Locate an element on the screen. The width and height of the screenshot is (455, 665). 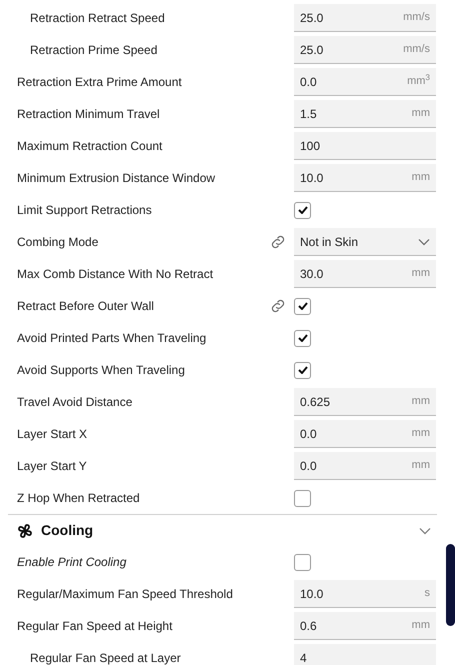
field-value: 1.5 is located at coordinates (308, 114).